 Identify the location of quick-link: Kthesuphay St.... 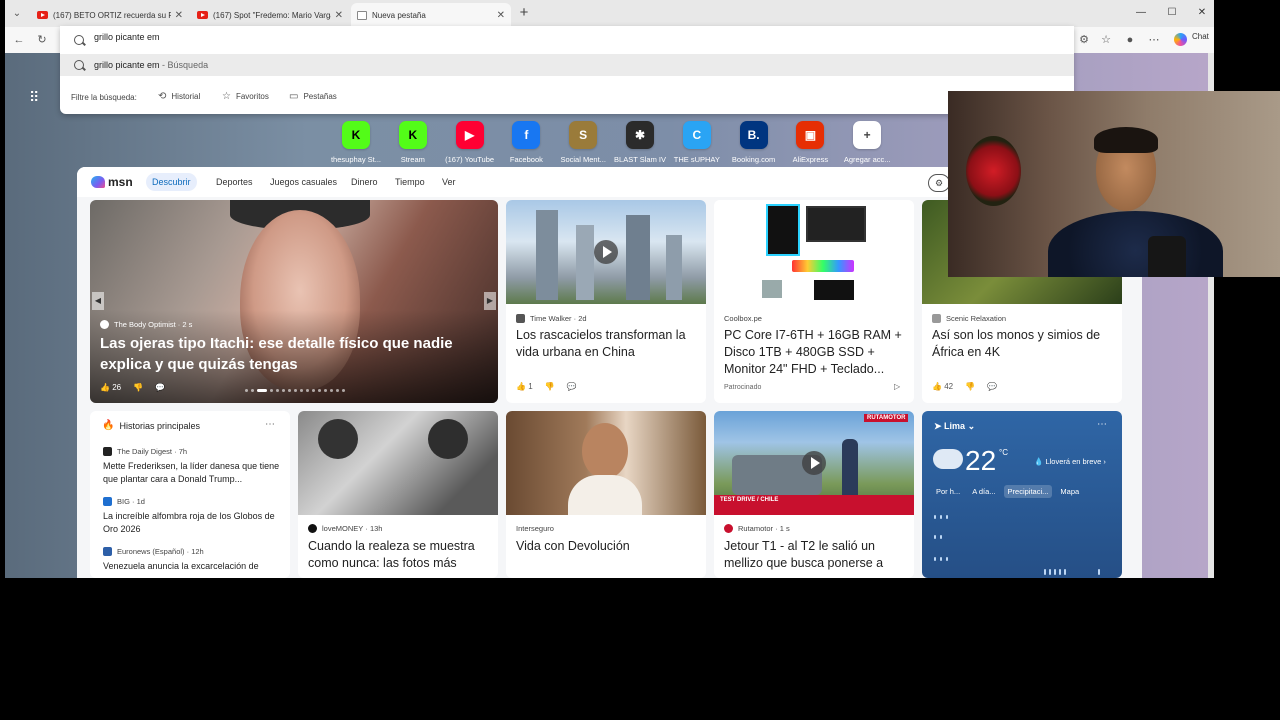
(356, 142).